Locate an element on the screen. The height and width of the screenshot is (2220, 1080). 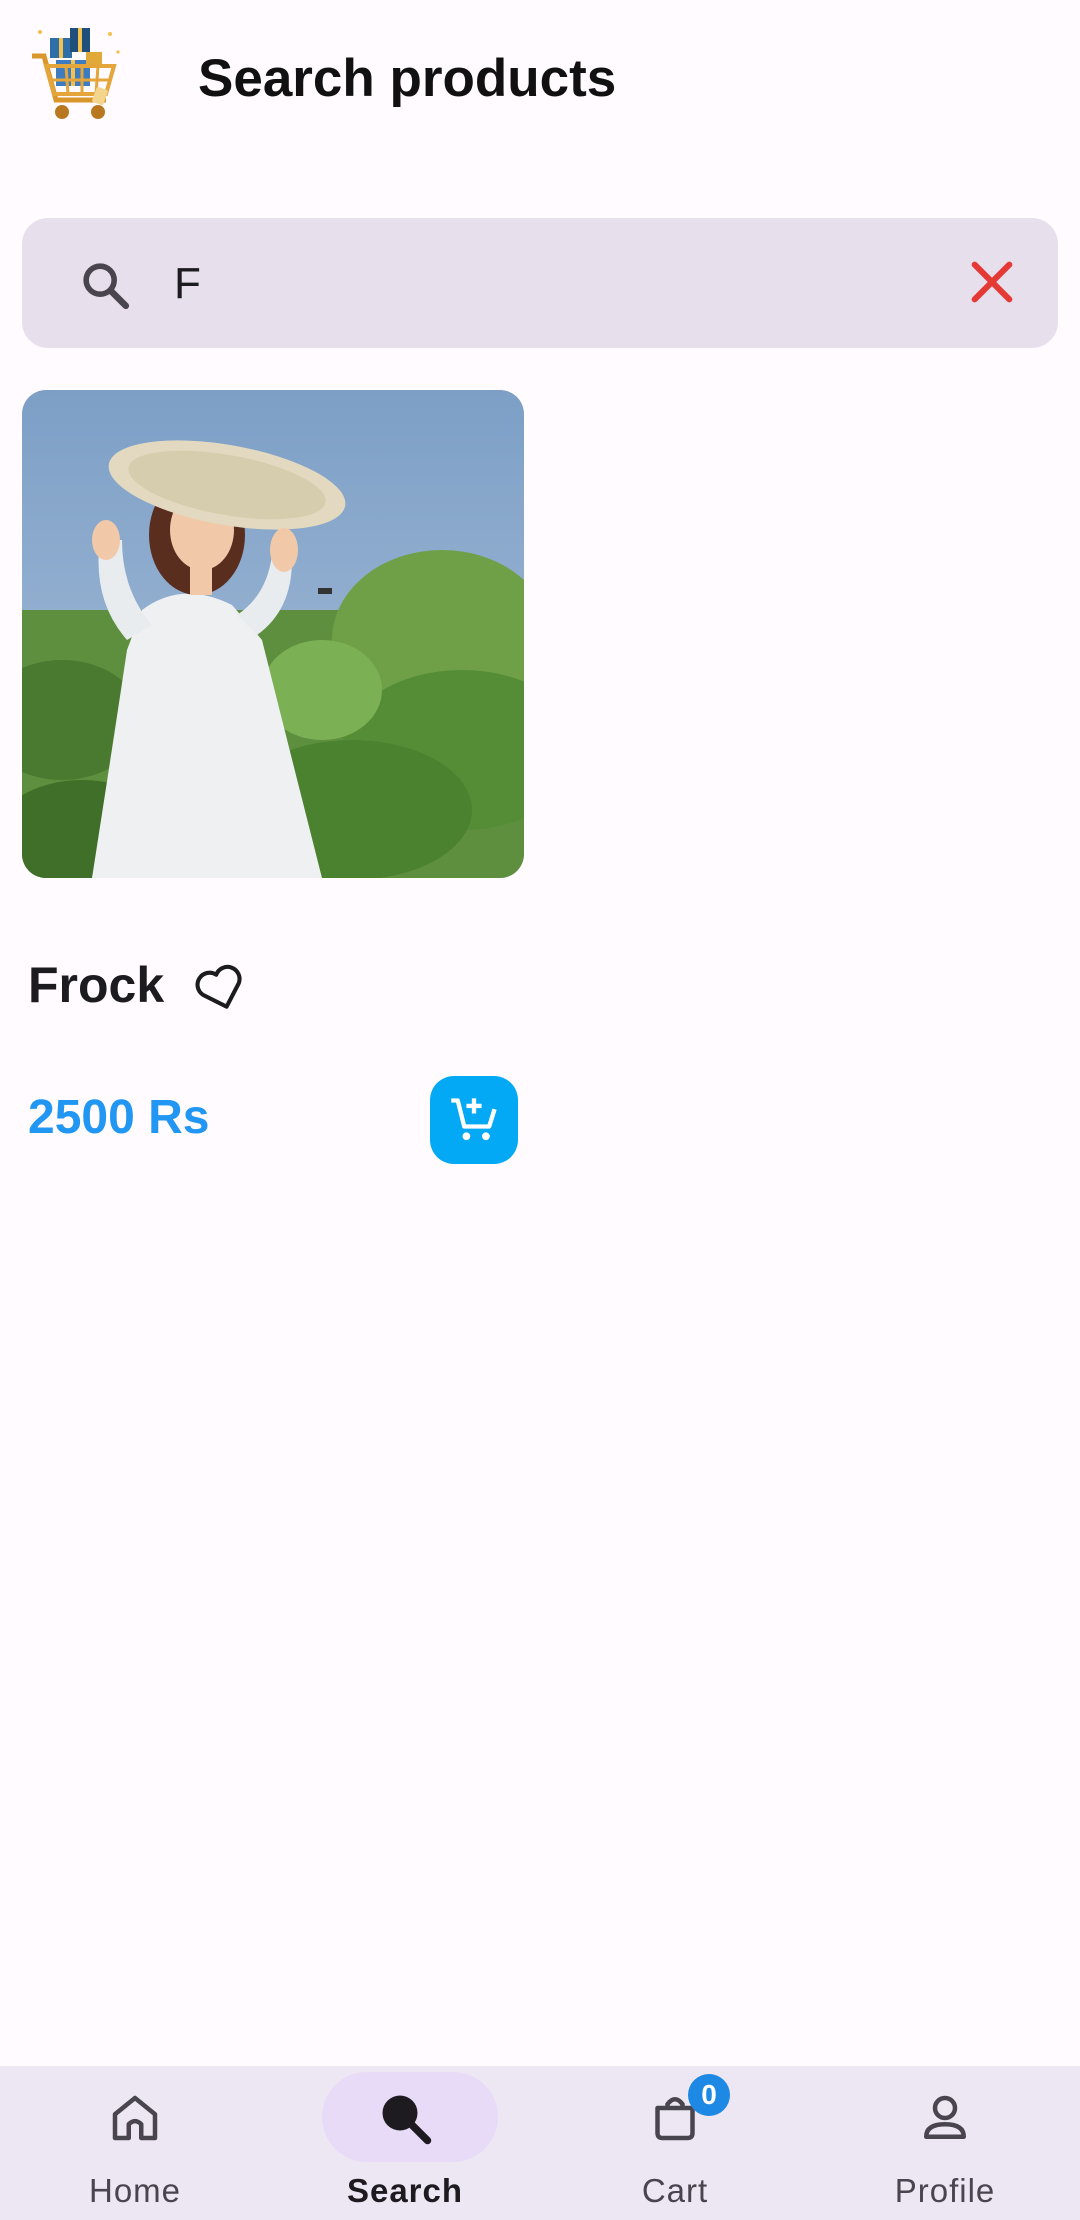
heart-outline-icon is located at coordinates (221, 987).